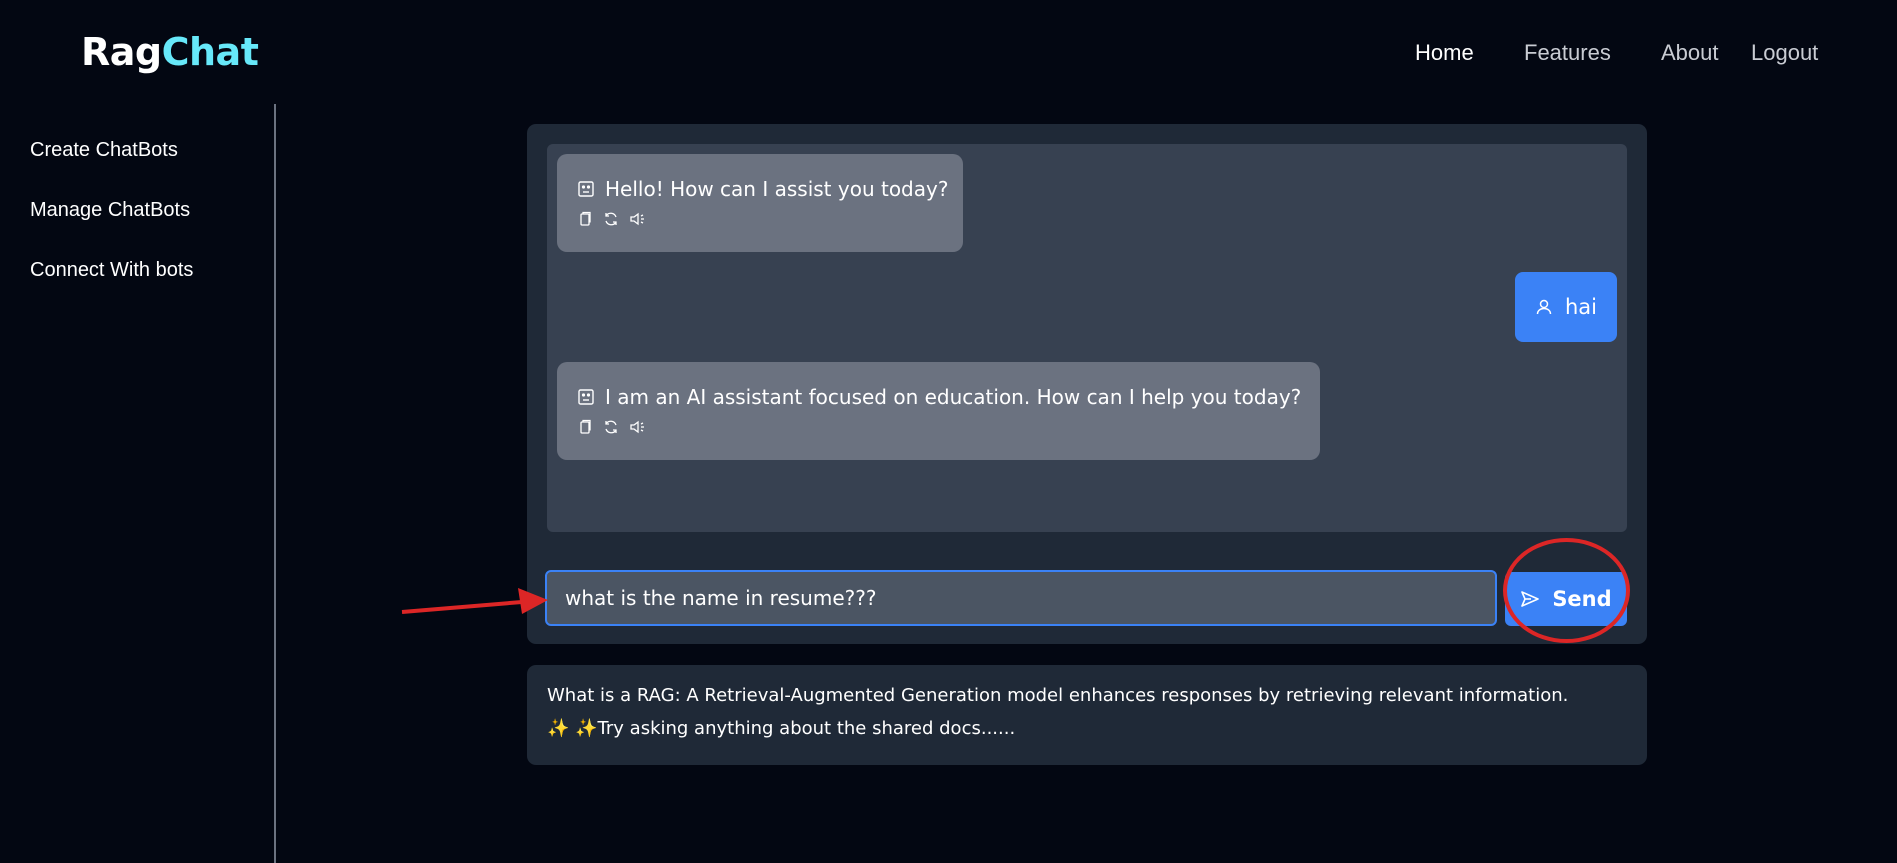  Describe the element at coordinates (1690, 53) in the screenshot. I see `nav-about: About` at that location.